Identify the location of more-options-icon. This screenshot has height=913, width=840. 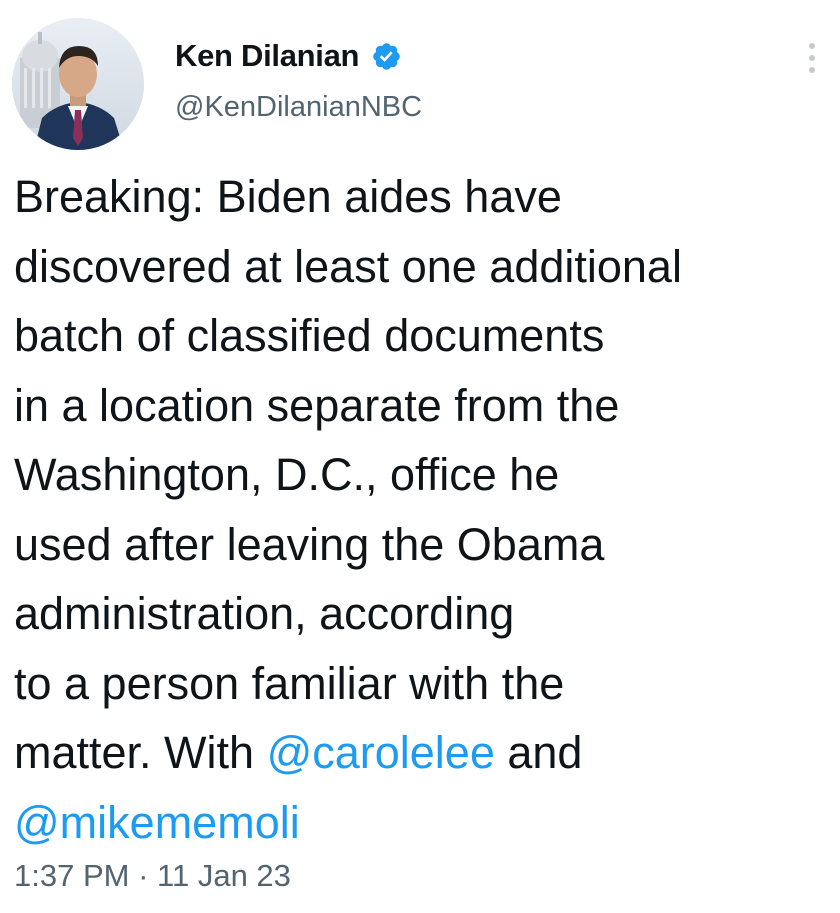
(812, 58).